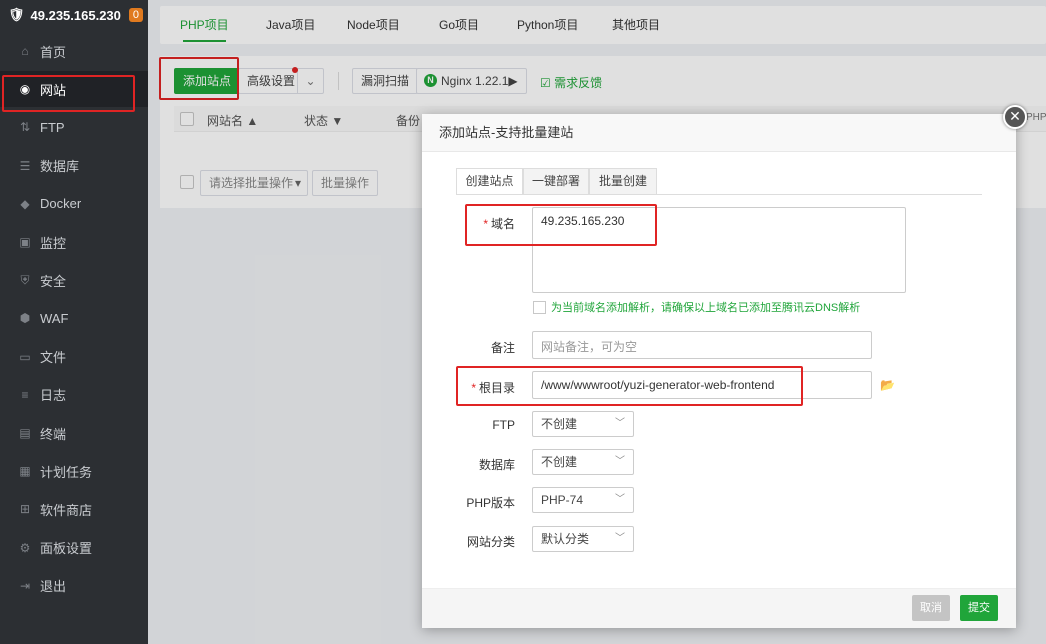  What do you see at coordinates (719, 250) in the screenshot?
I see `domain-textarea: 49.235.165.230` at bounding box center [719, 250].